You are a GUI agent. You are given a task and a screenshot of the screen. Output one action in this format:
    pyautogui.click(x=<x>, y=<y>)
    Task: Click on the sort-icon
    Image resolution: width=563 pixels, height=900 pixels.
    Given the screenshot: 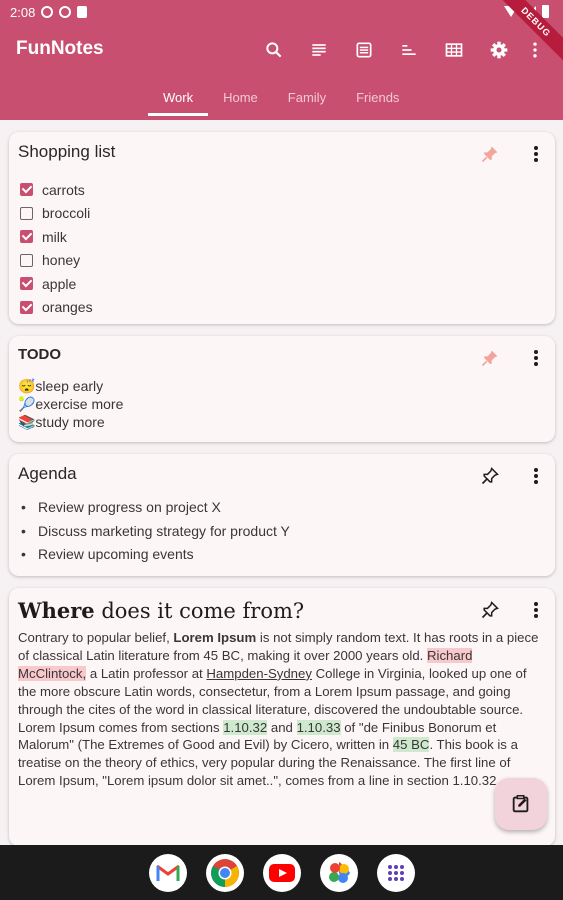 What is the action you would take?
    pyautogui.click(x=408, y=50)
    